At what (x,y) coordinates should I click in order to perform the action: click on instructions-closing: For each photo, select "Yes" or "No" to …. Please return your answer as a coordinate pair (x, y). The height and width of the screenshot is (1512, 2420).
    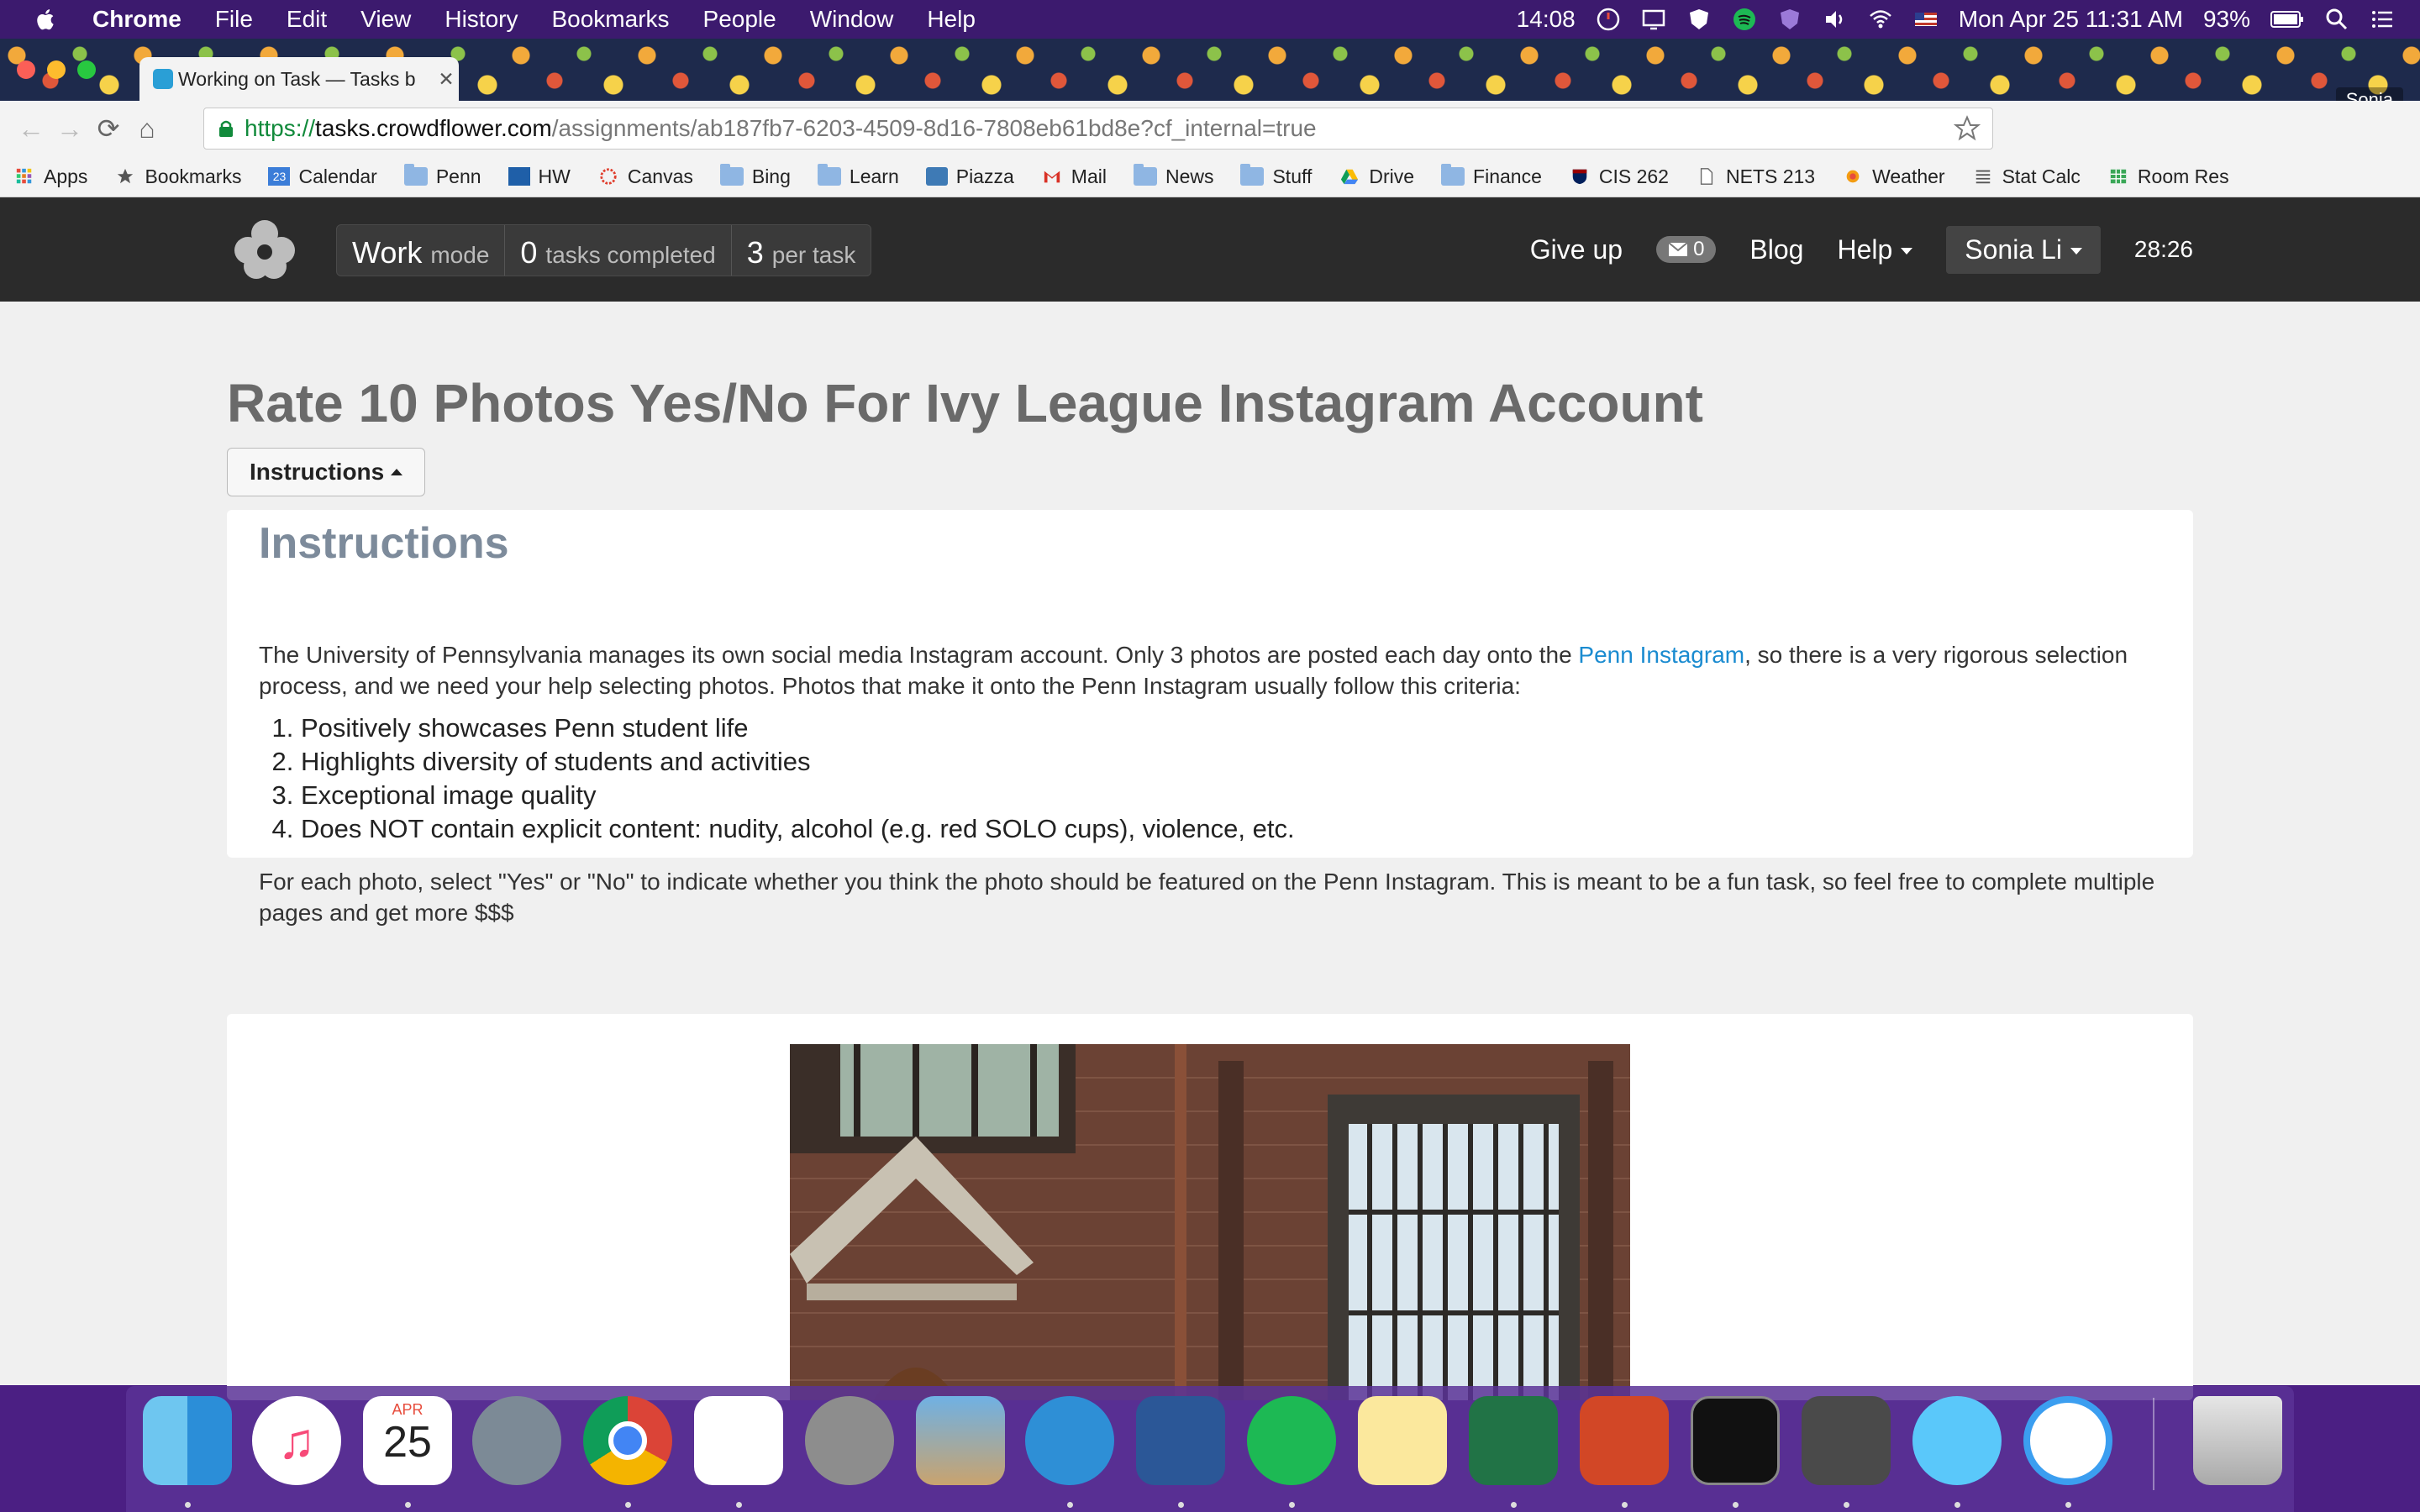
    Looking at the image, I should click on (1207, 897).